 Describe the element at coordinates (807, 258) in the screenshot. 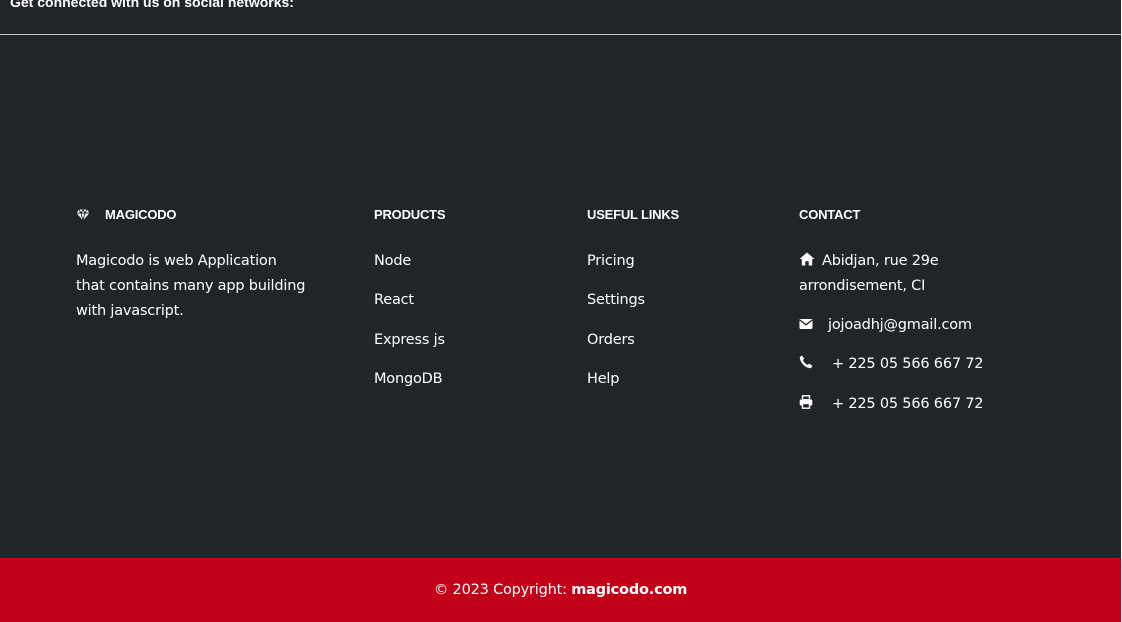

I see `home-icon` at that location.